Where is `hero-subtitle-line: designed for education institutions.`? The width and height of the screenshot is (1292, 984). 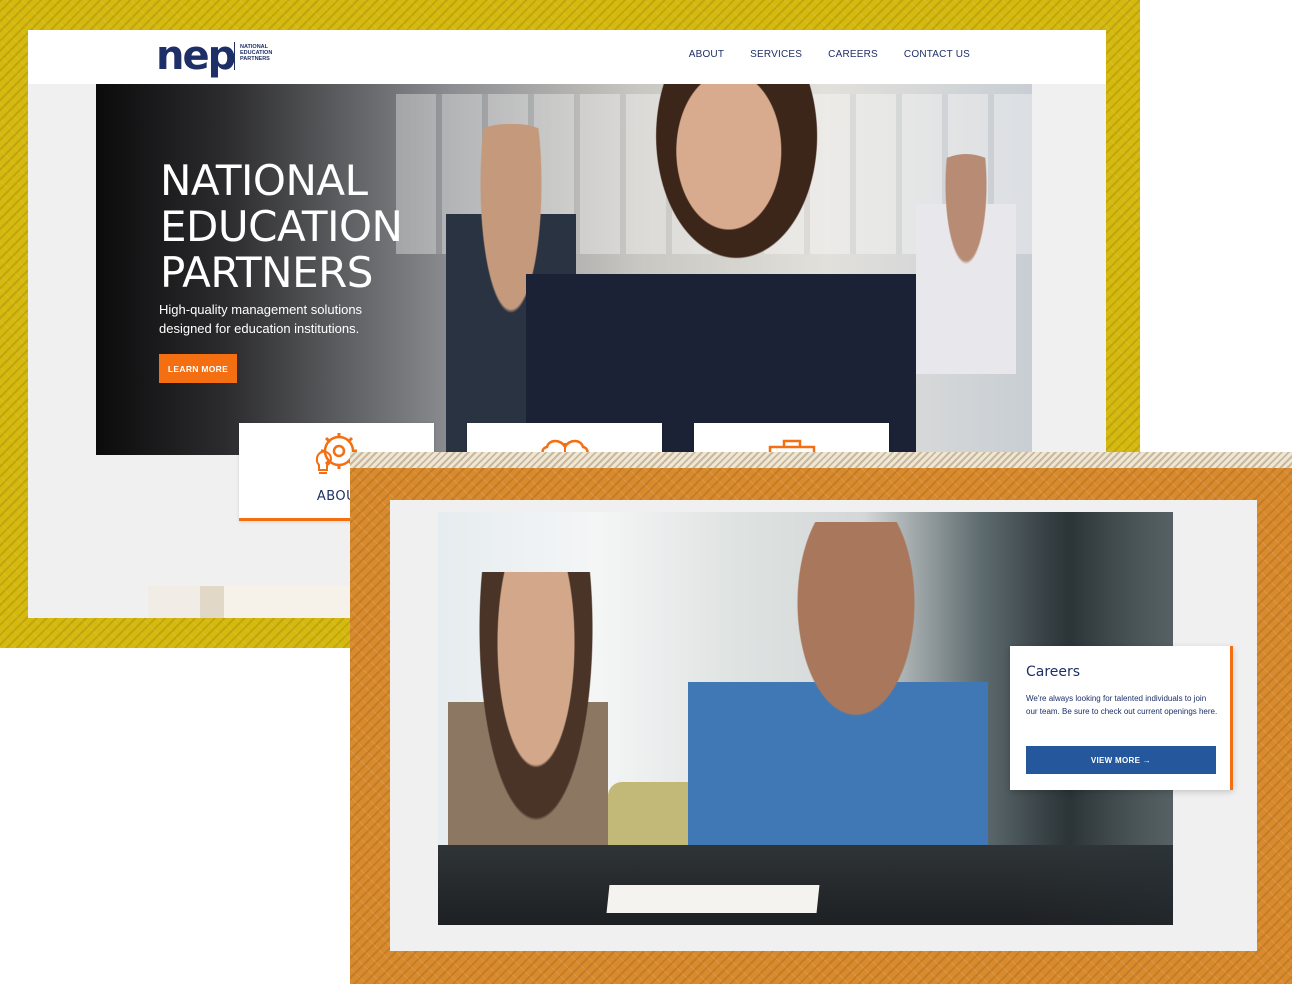 hero-subtitle-line: designed for education institutions. is located at coordinates (259, 328).